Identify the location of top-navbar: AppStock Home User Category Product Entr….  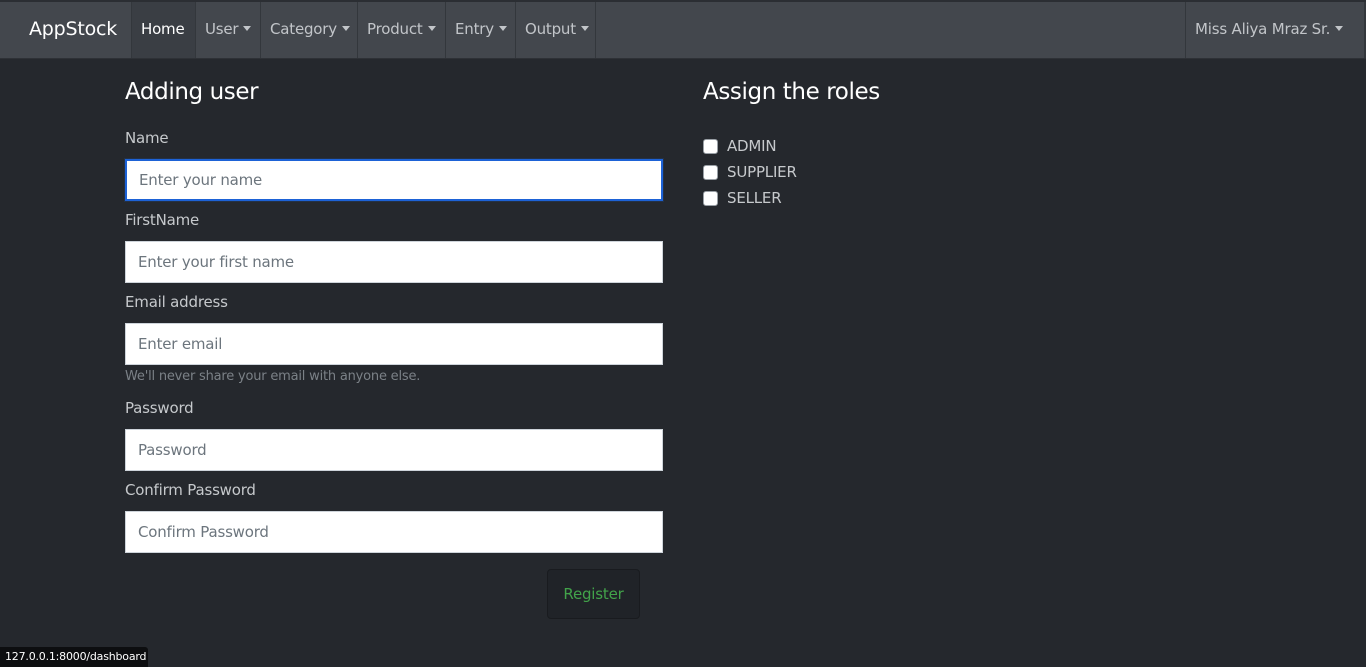
(683, 29).